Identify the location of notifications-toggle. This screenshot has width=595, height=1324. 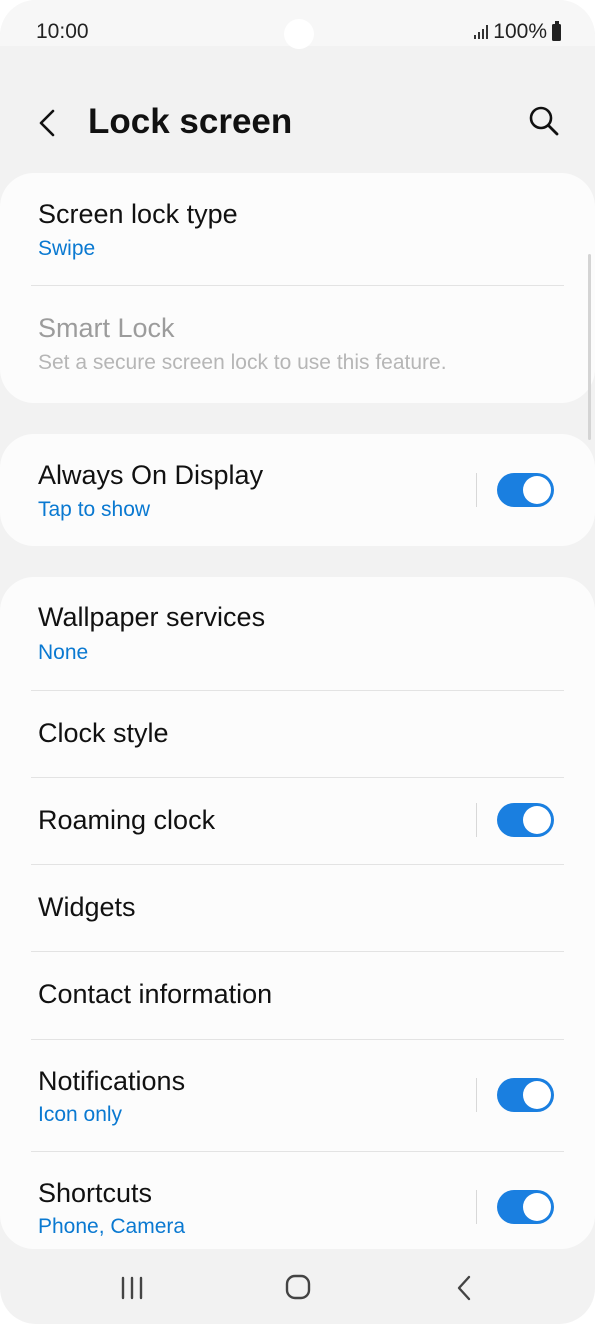
(525, 1095).